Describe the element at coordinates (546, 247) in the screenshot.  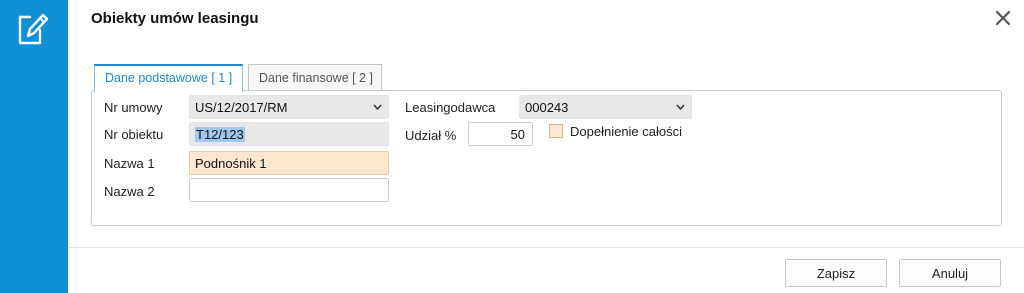
I see `footer-divider` at that location.